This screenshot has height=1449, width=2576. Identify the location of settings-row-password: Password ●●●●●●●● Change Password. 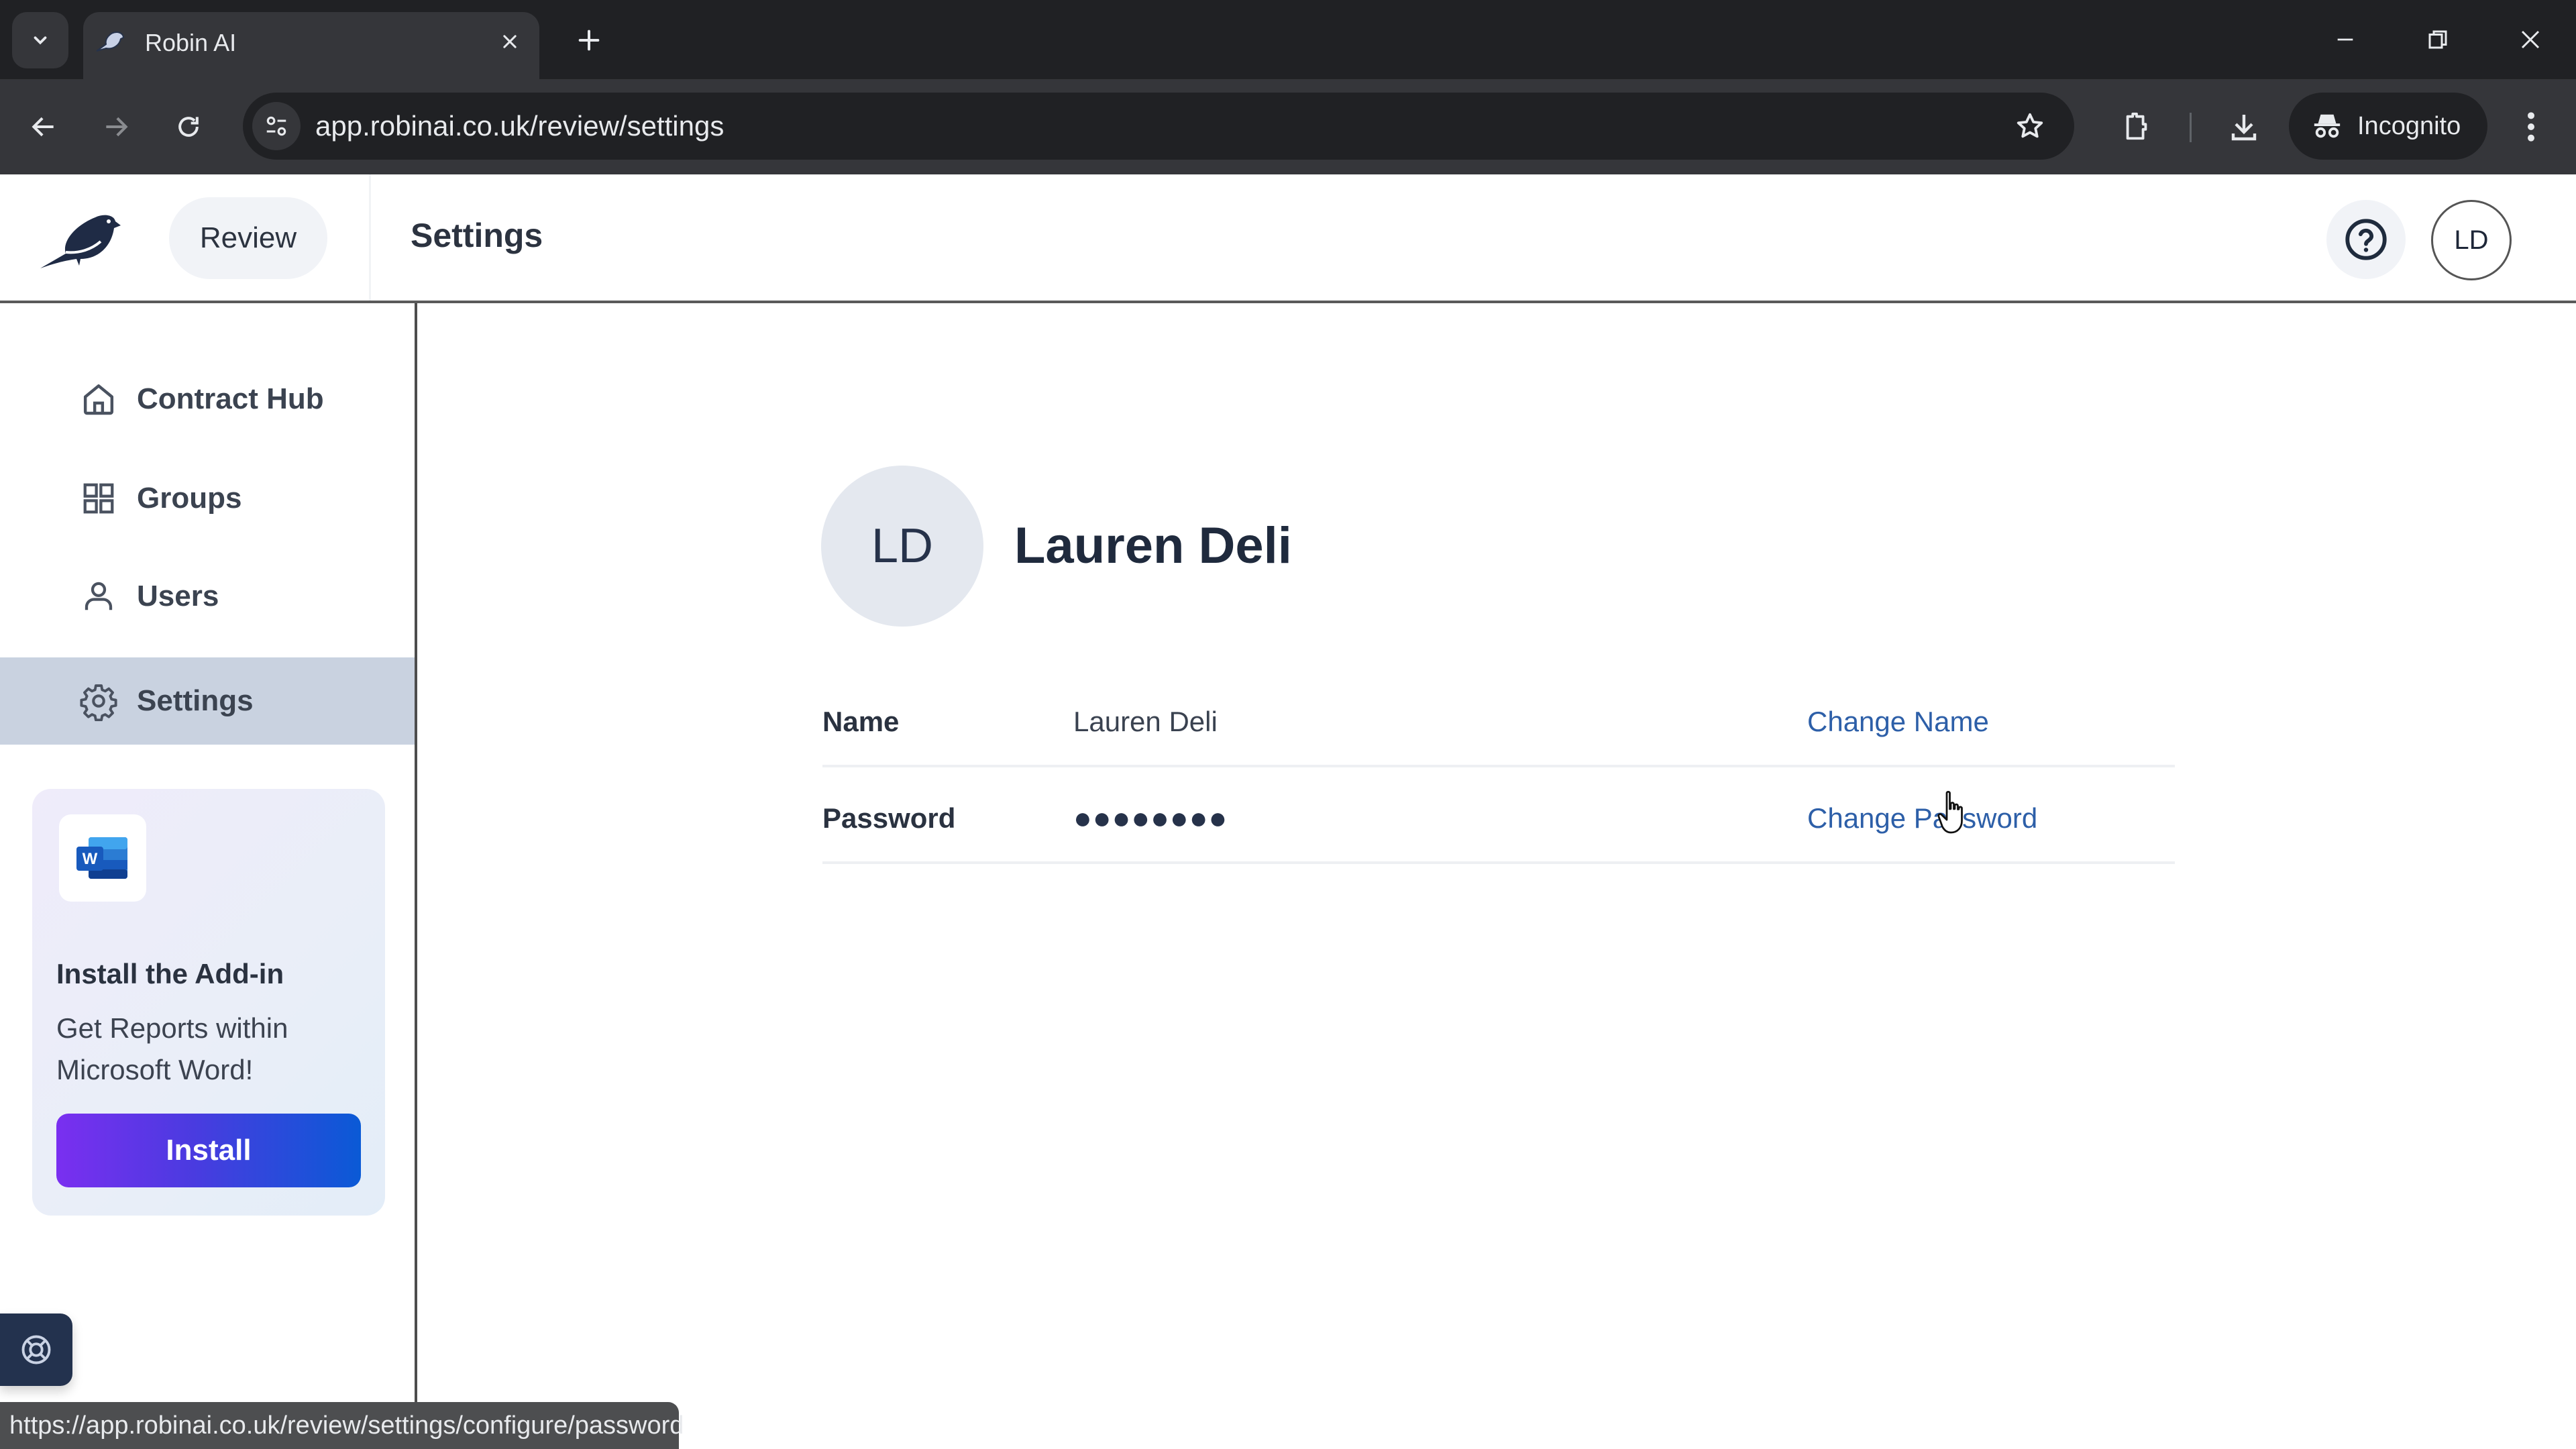
(1498, 815).